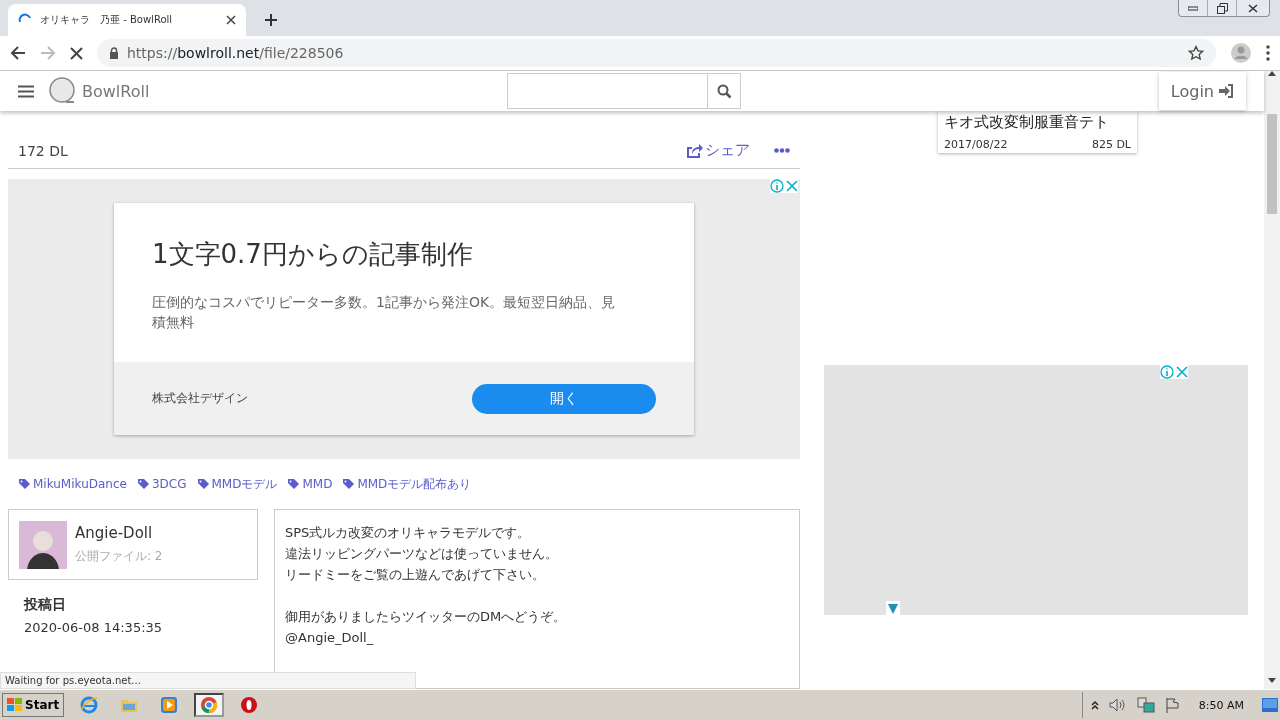 Image resolution: width=1280 pixels, height=720 pixels. I want to click on more-icon, so click(782, 150).